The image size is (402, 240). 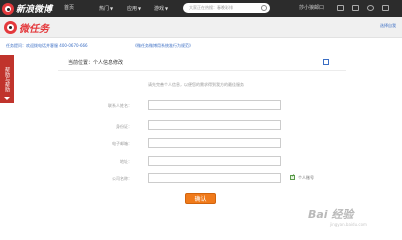 What do you see at coordinates (340, 8) in the screenshot?
I see `message-icon` at bounding box center [340, 8].